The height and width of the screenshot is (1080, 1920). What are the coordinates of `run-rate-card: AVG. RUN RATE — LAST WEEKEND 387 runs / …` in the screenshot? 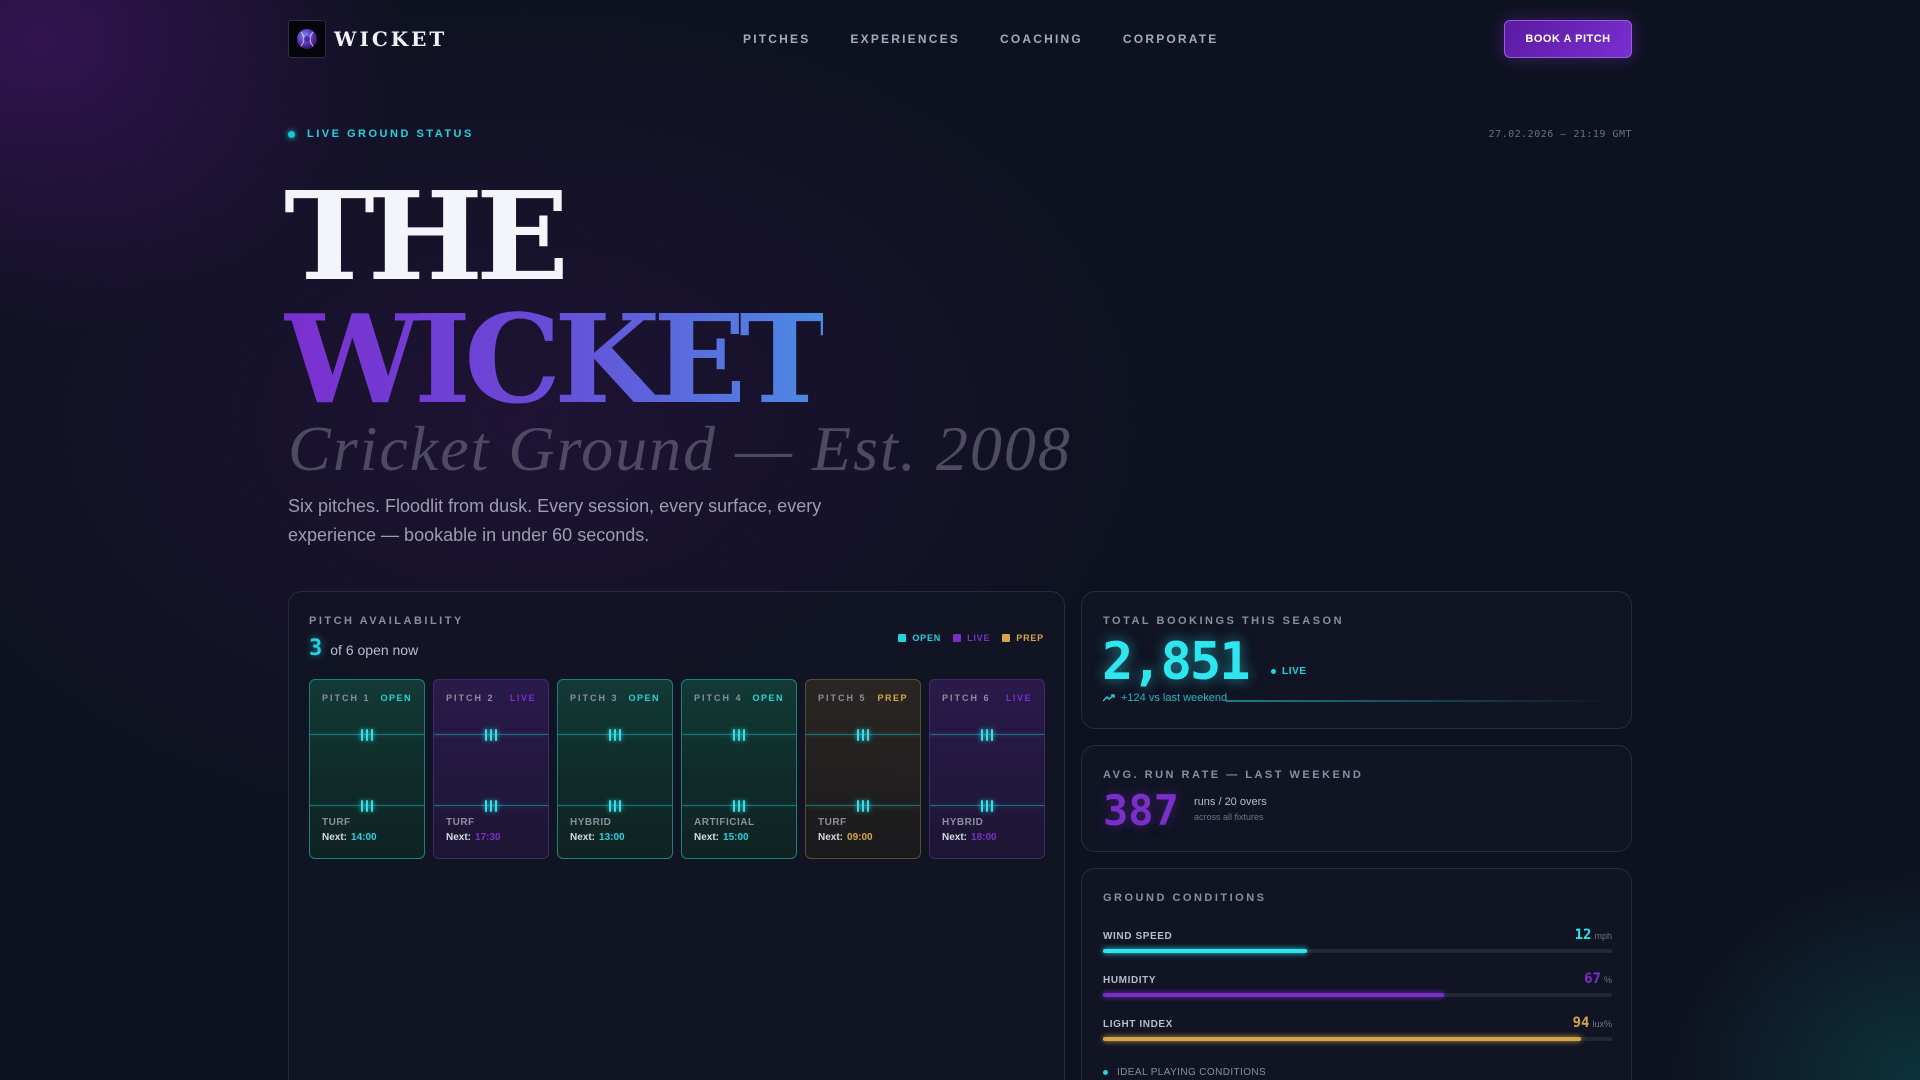 It's located at (1356, 798).